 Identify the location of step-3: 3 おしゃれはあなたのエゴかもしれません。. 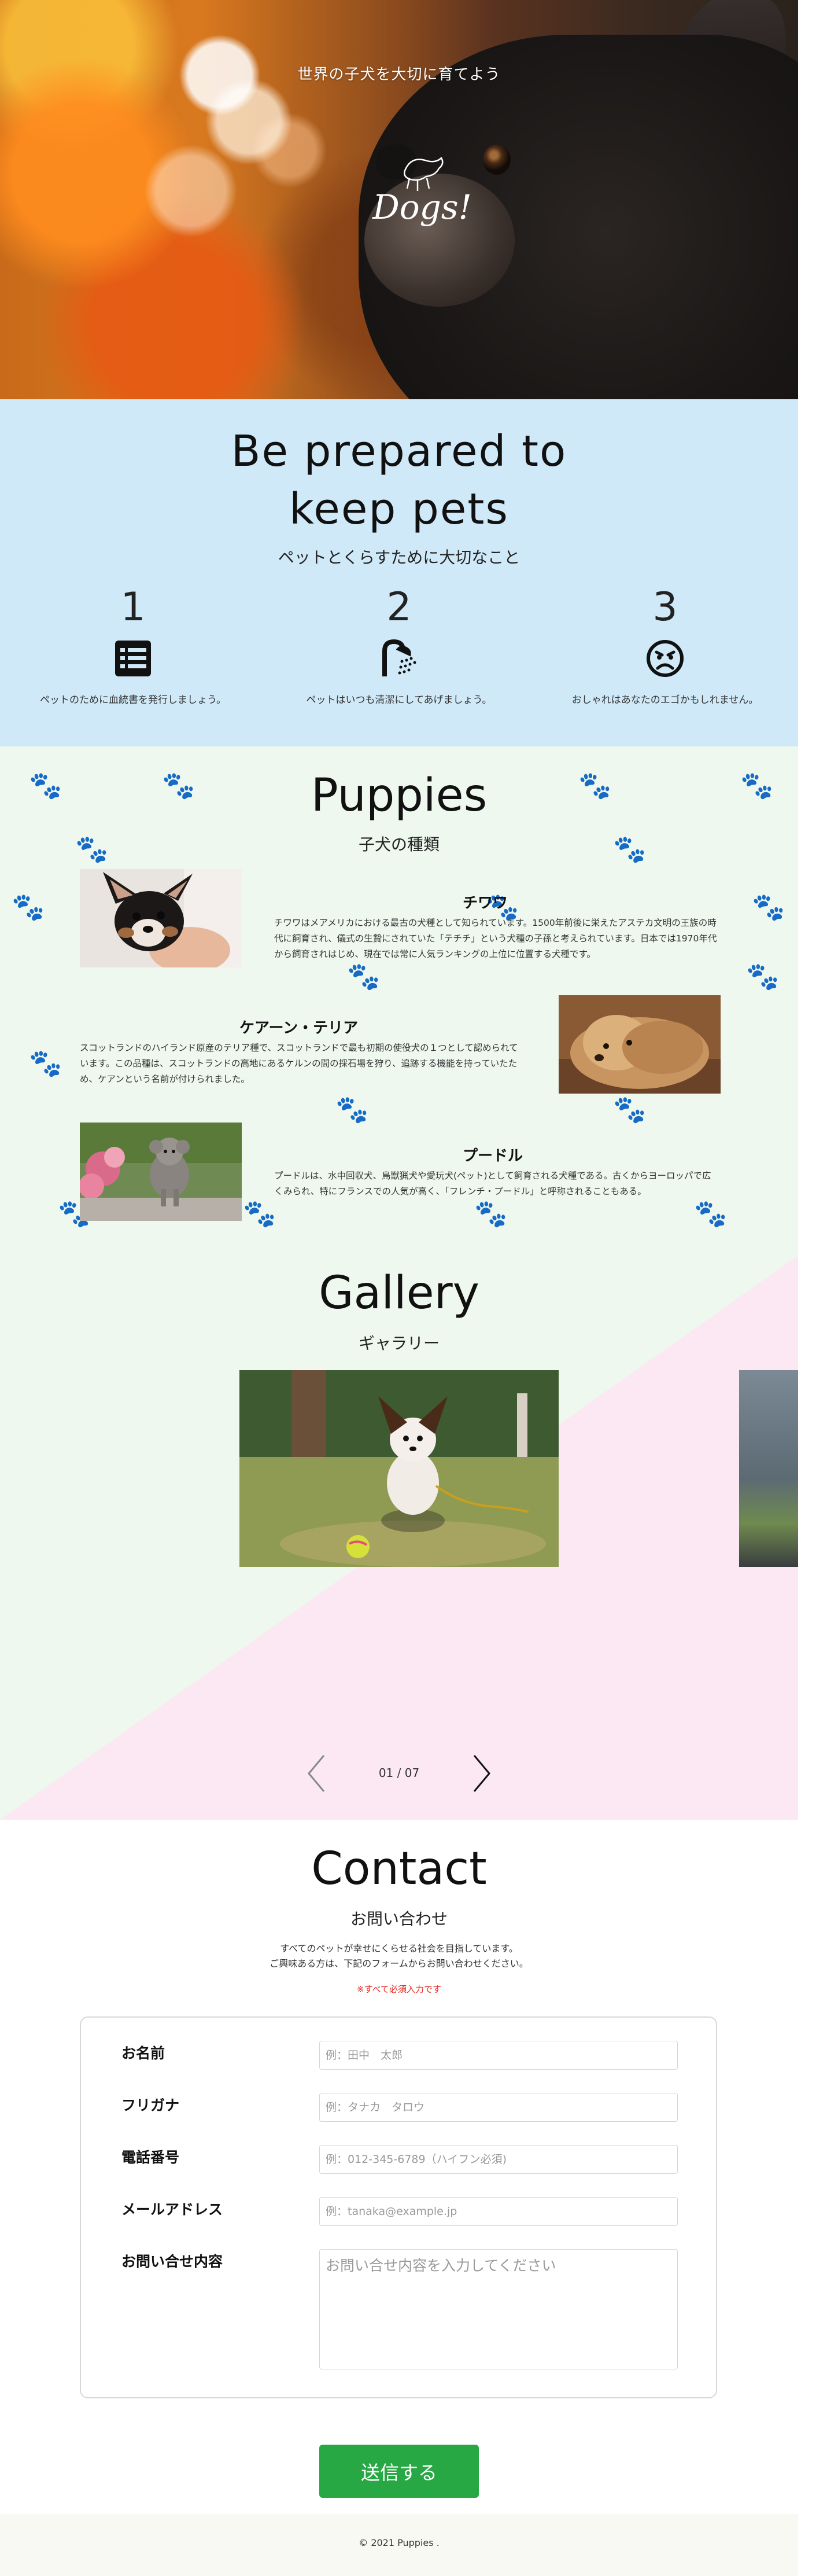
(665, 645).